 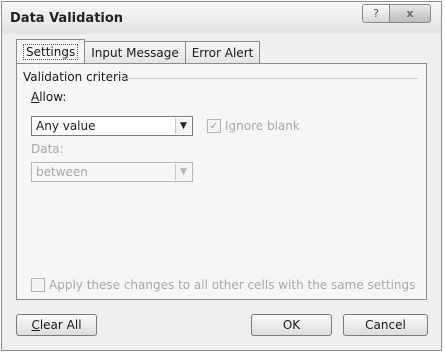 I want to click on clear-all-button: Clear All, so click(x=56, y=325).